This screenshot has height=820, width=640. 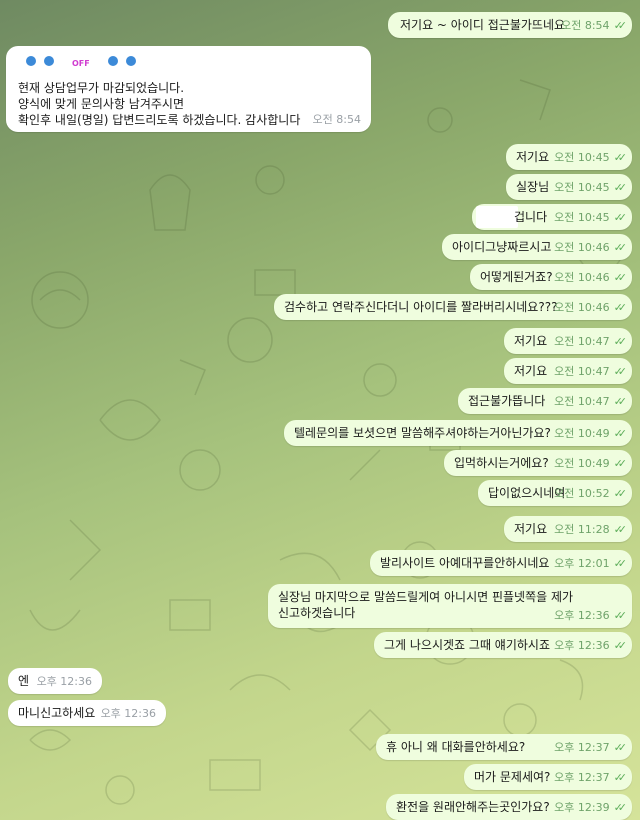 I want to click on outgoing-message: 텔레문의를 보셧으면 말씀해주셔야하는거아닌가요? 오전 10:49 ✓✓, so click(x=458, y=433).